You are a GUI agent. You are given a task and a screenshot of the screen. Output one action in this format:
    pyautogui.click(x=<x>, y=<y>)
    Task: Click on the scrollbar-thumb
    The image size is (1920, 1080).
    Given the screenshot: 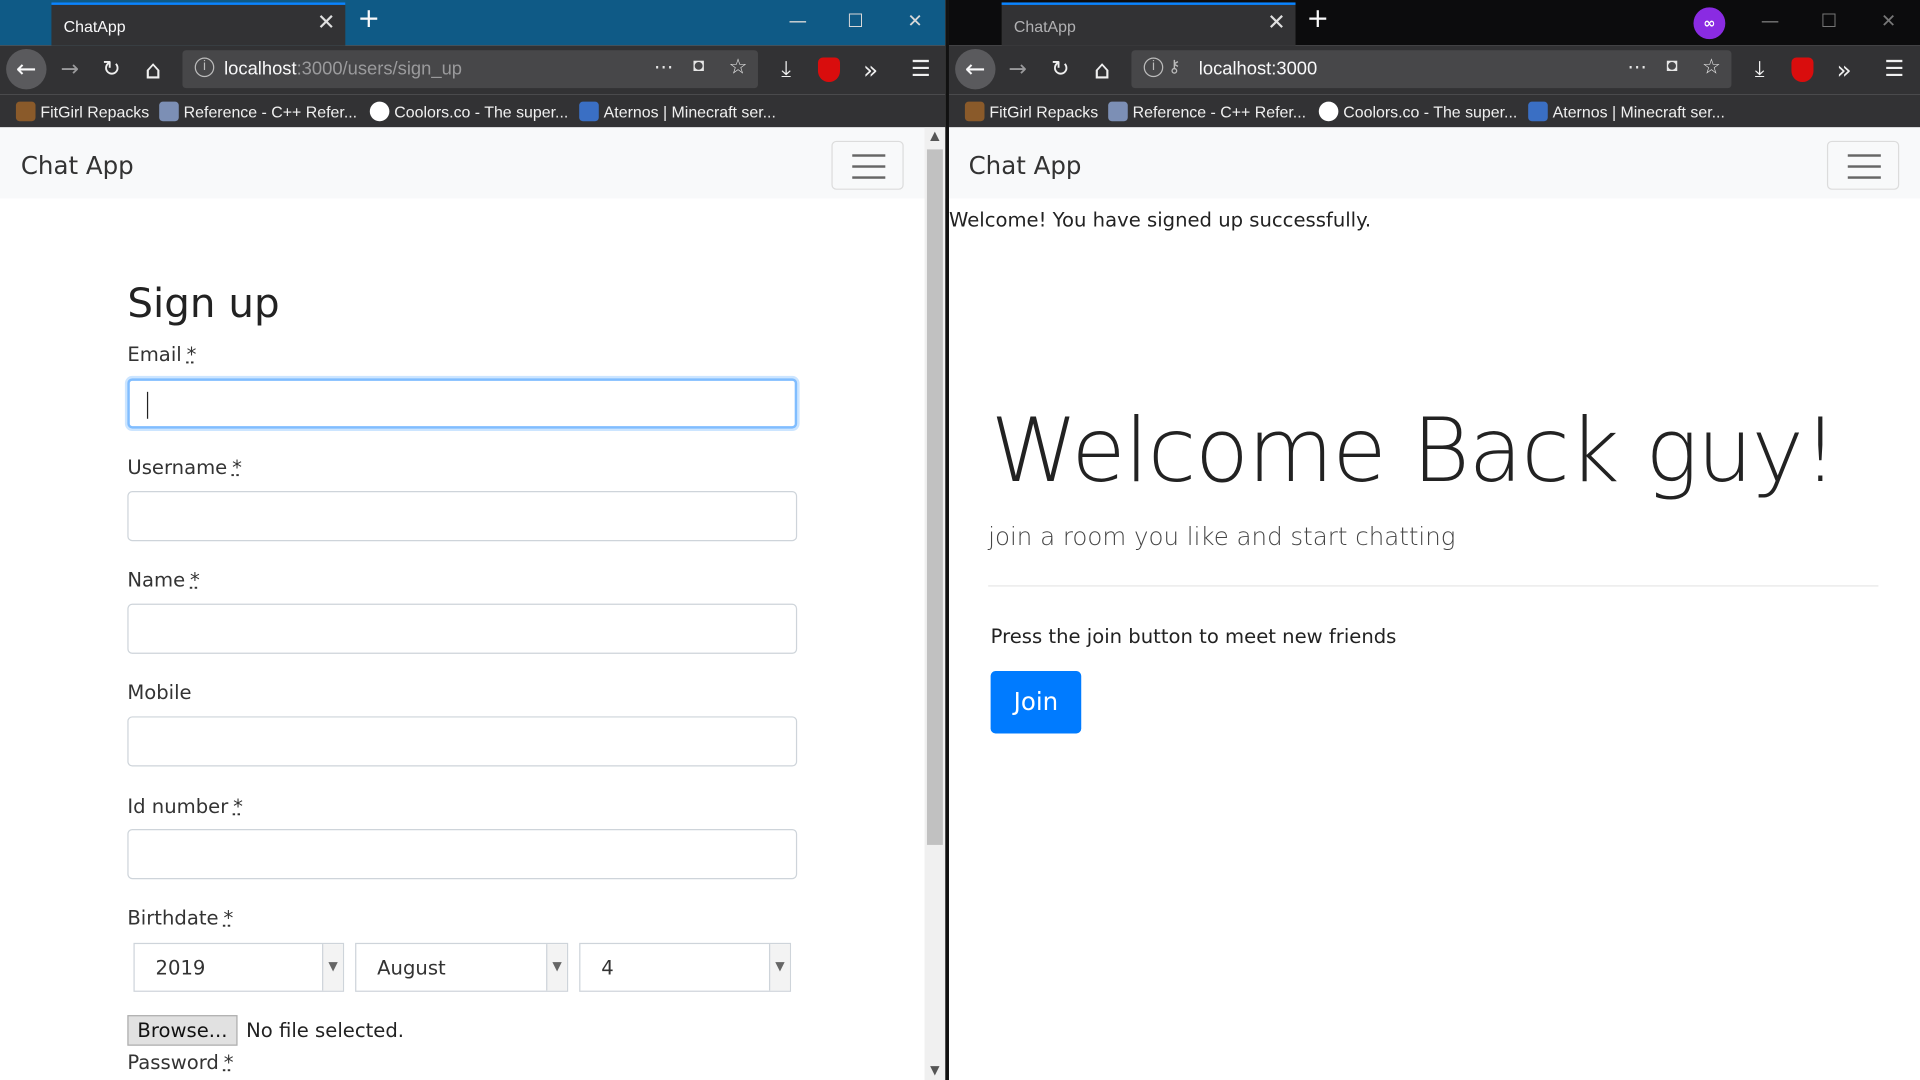 What is the action you would take?
    pyautogui.click(x=934, y=497)
    